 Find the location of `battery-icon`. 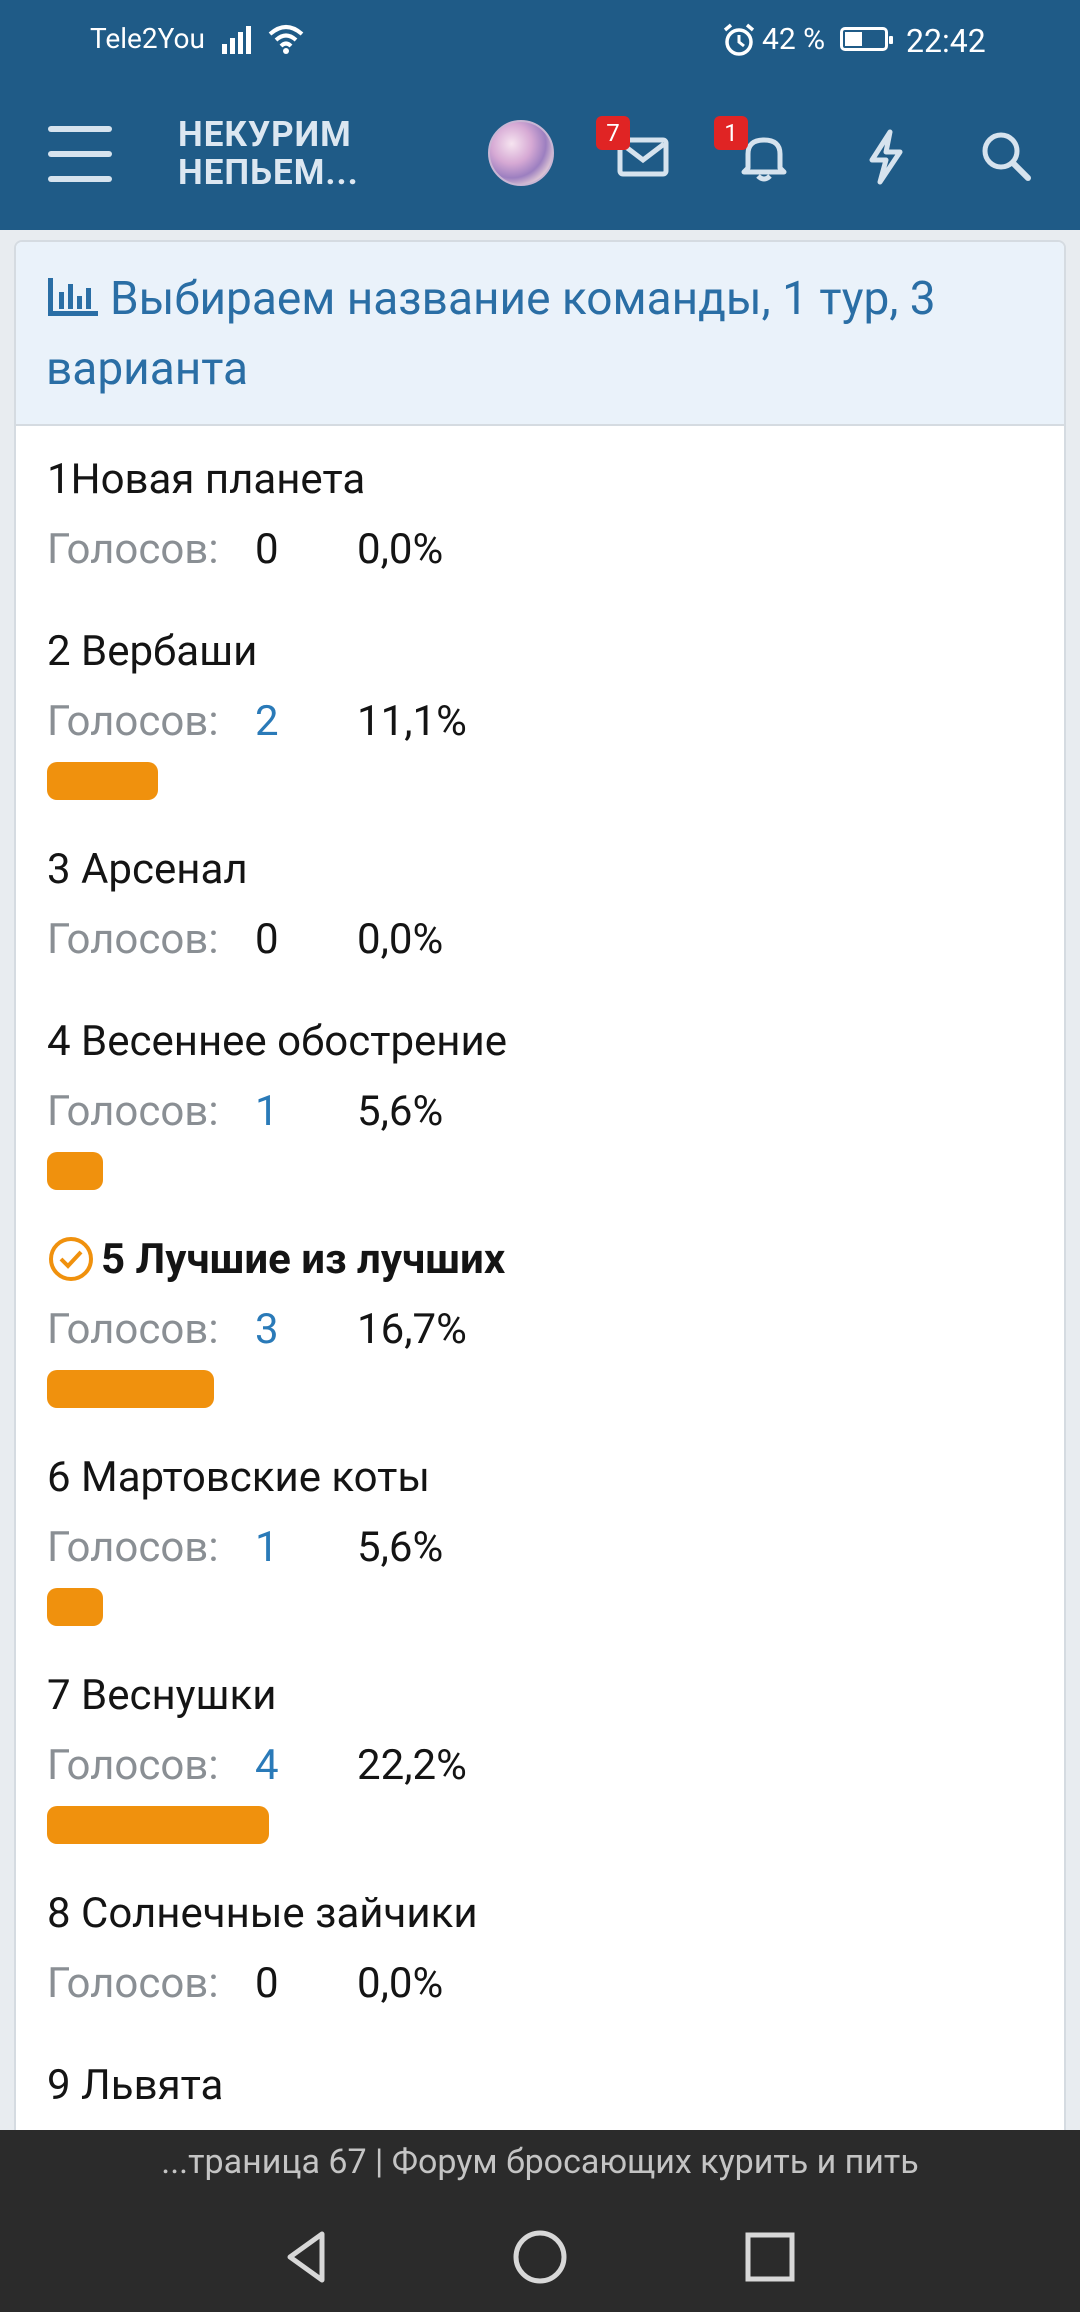

battery-icon is located at coordinates (866, 39).